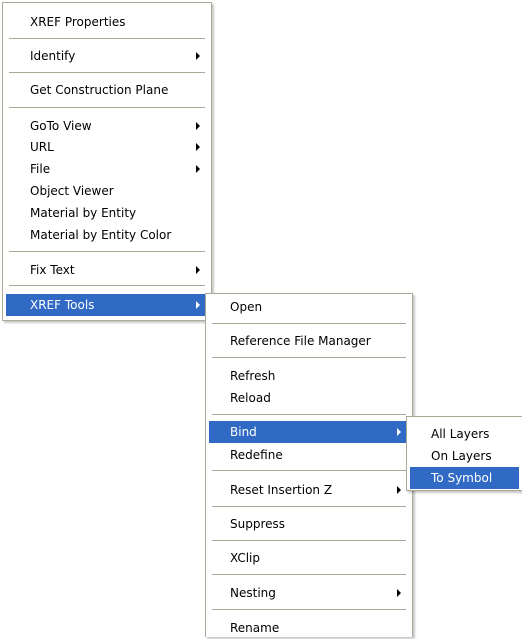 This screenshot has width=522, height=639. I want to click on menu-item-fix-text: Fix Text, so click(107, 270).